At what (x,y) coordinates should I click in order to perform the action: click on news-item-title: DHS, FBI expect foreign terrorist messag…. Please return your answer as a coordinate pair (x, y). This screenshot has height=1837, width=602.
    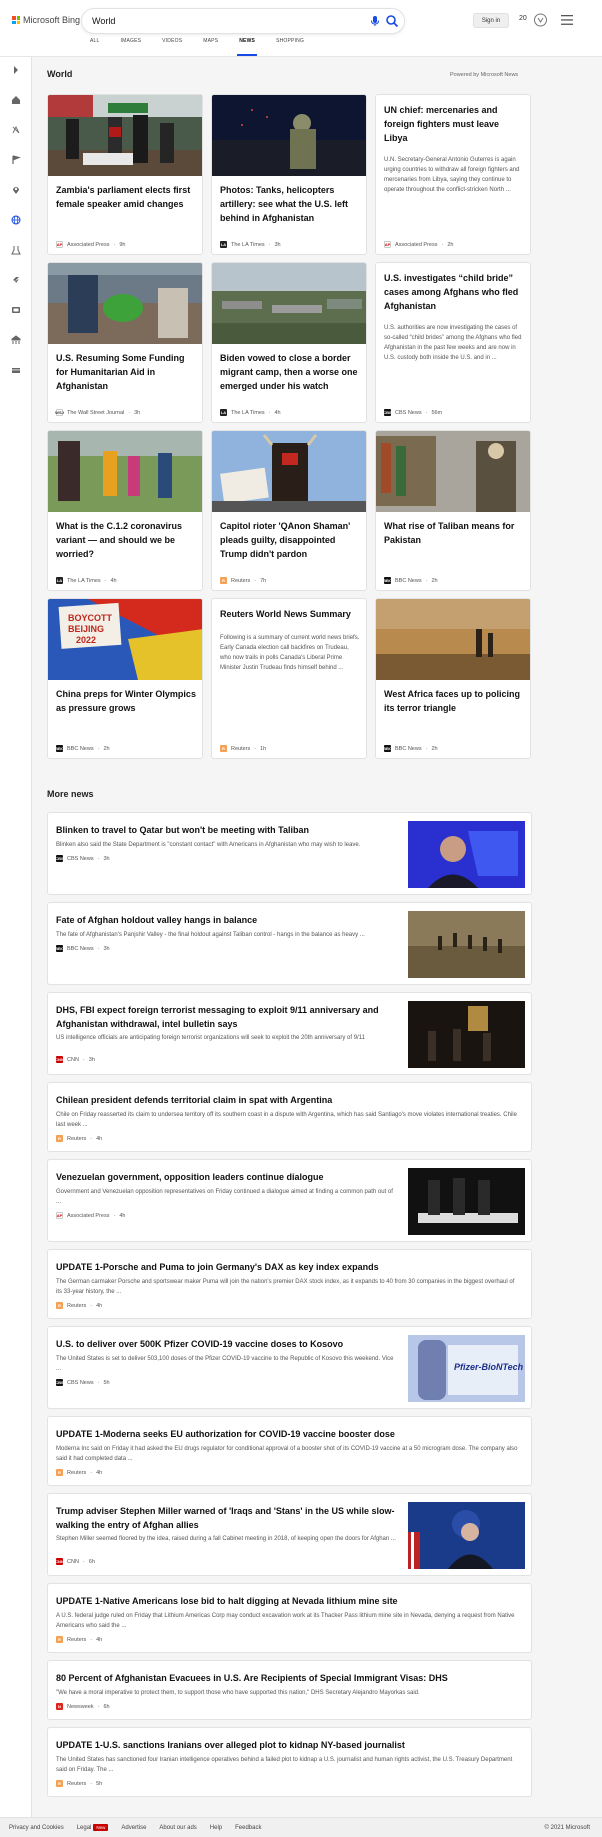
    Looking at the image, I should click on (226, 1017).